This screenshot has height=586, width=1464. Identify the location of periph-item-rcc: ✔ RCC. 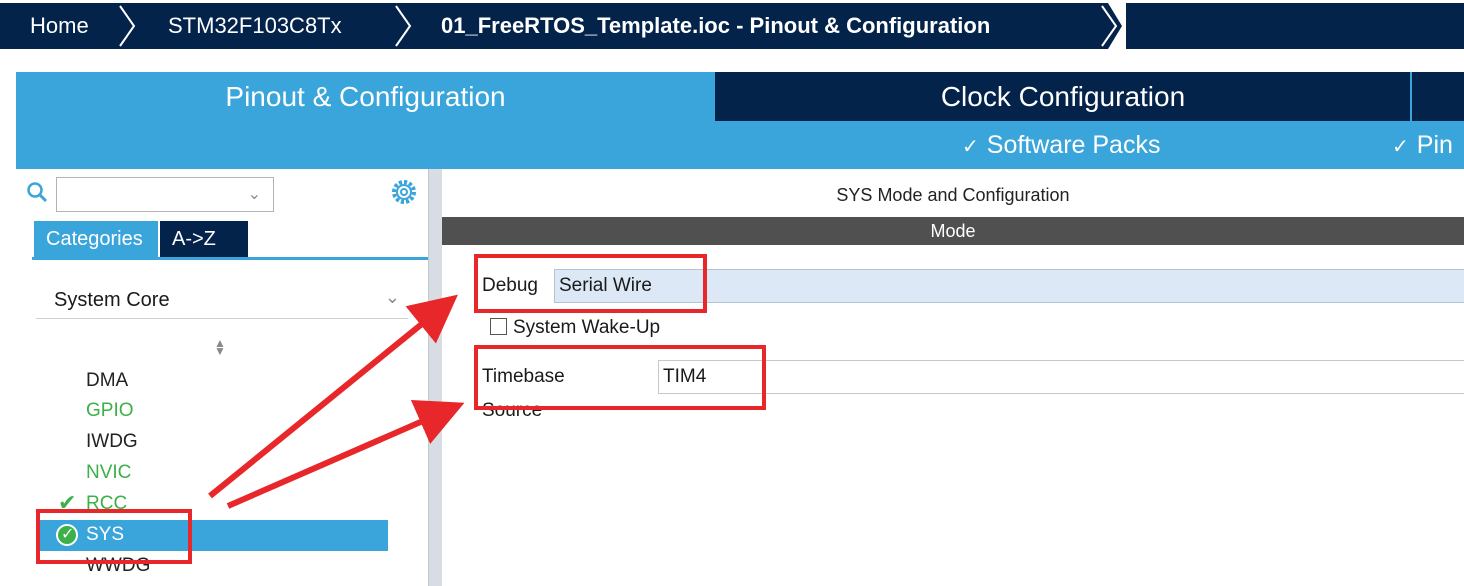
(213, 504).